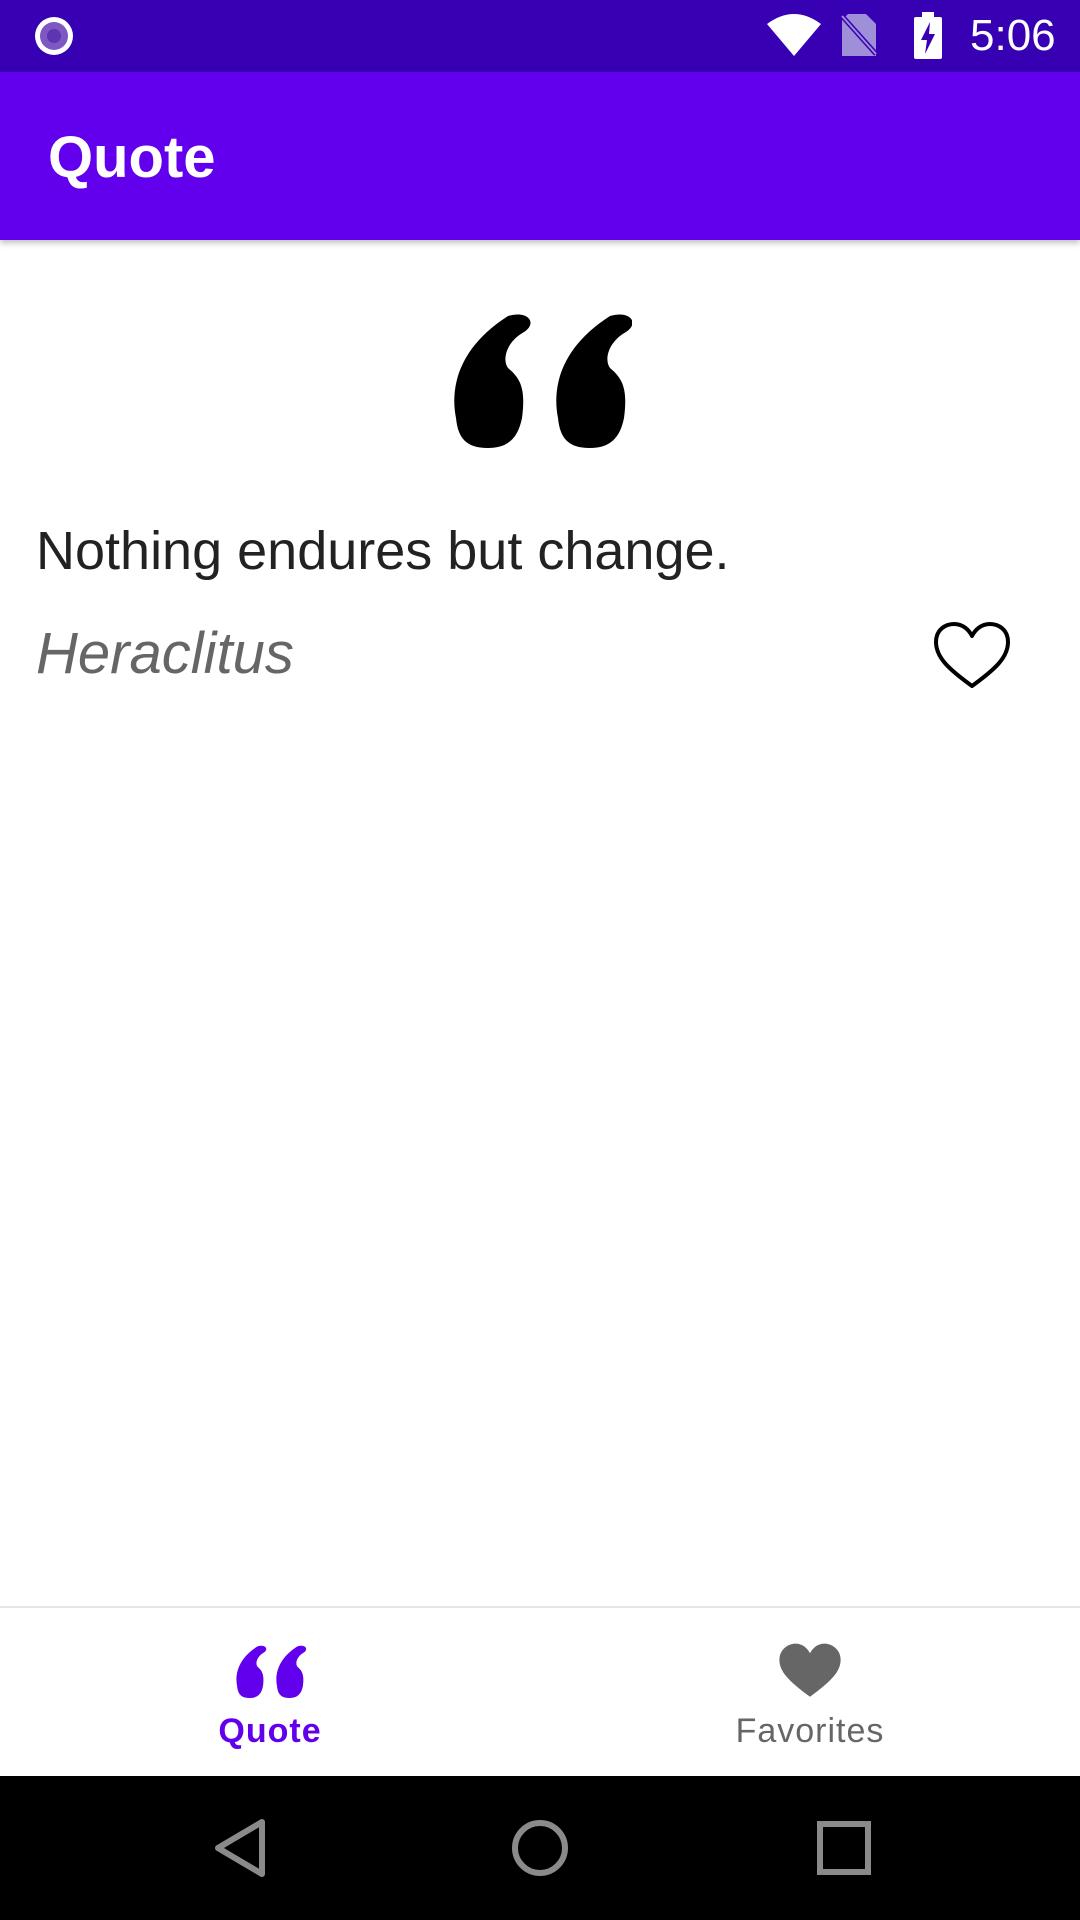 The image size is (1080, 1920). What do you see at coordinates (810, 1731) in the screenshot?
I see `nav-label-favorites: Favorites` at bounding box center [810, 1731].